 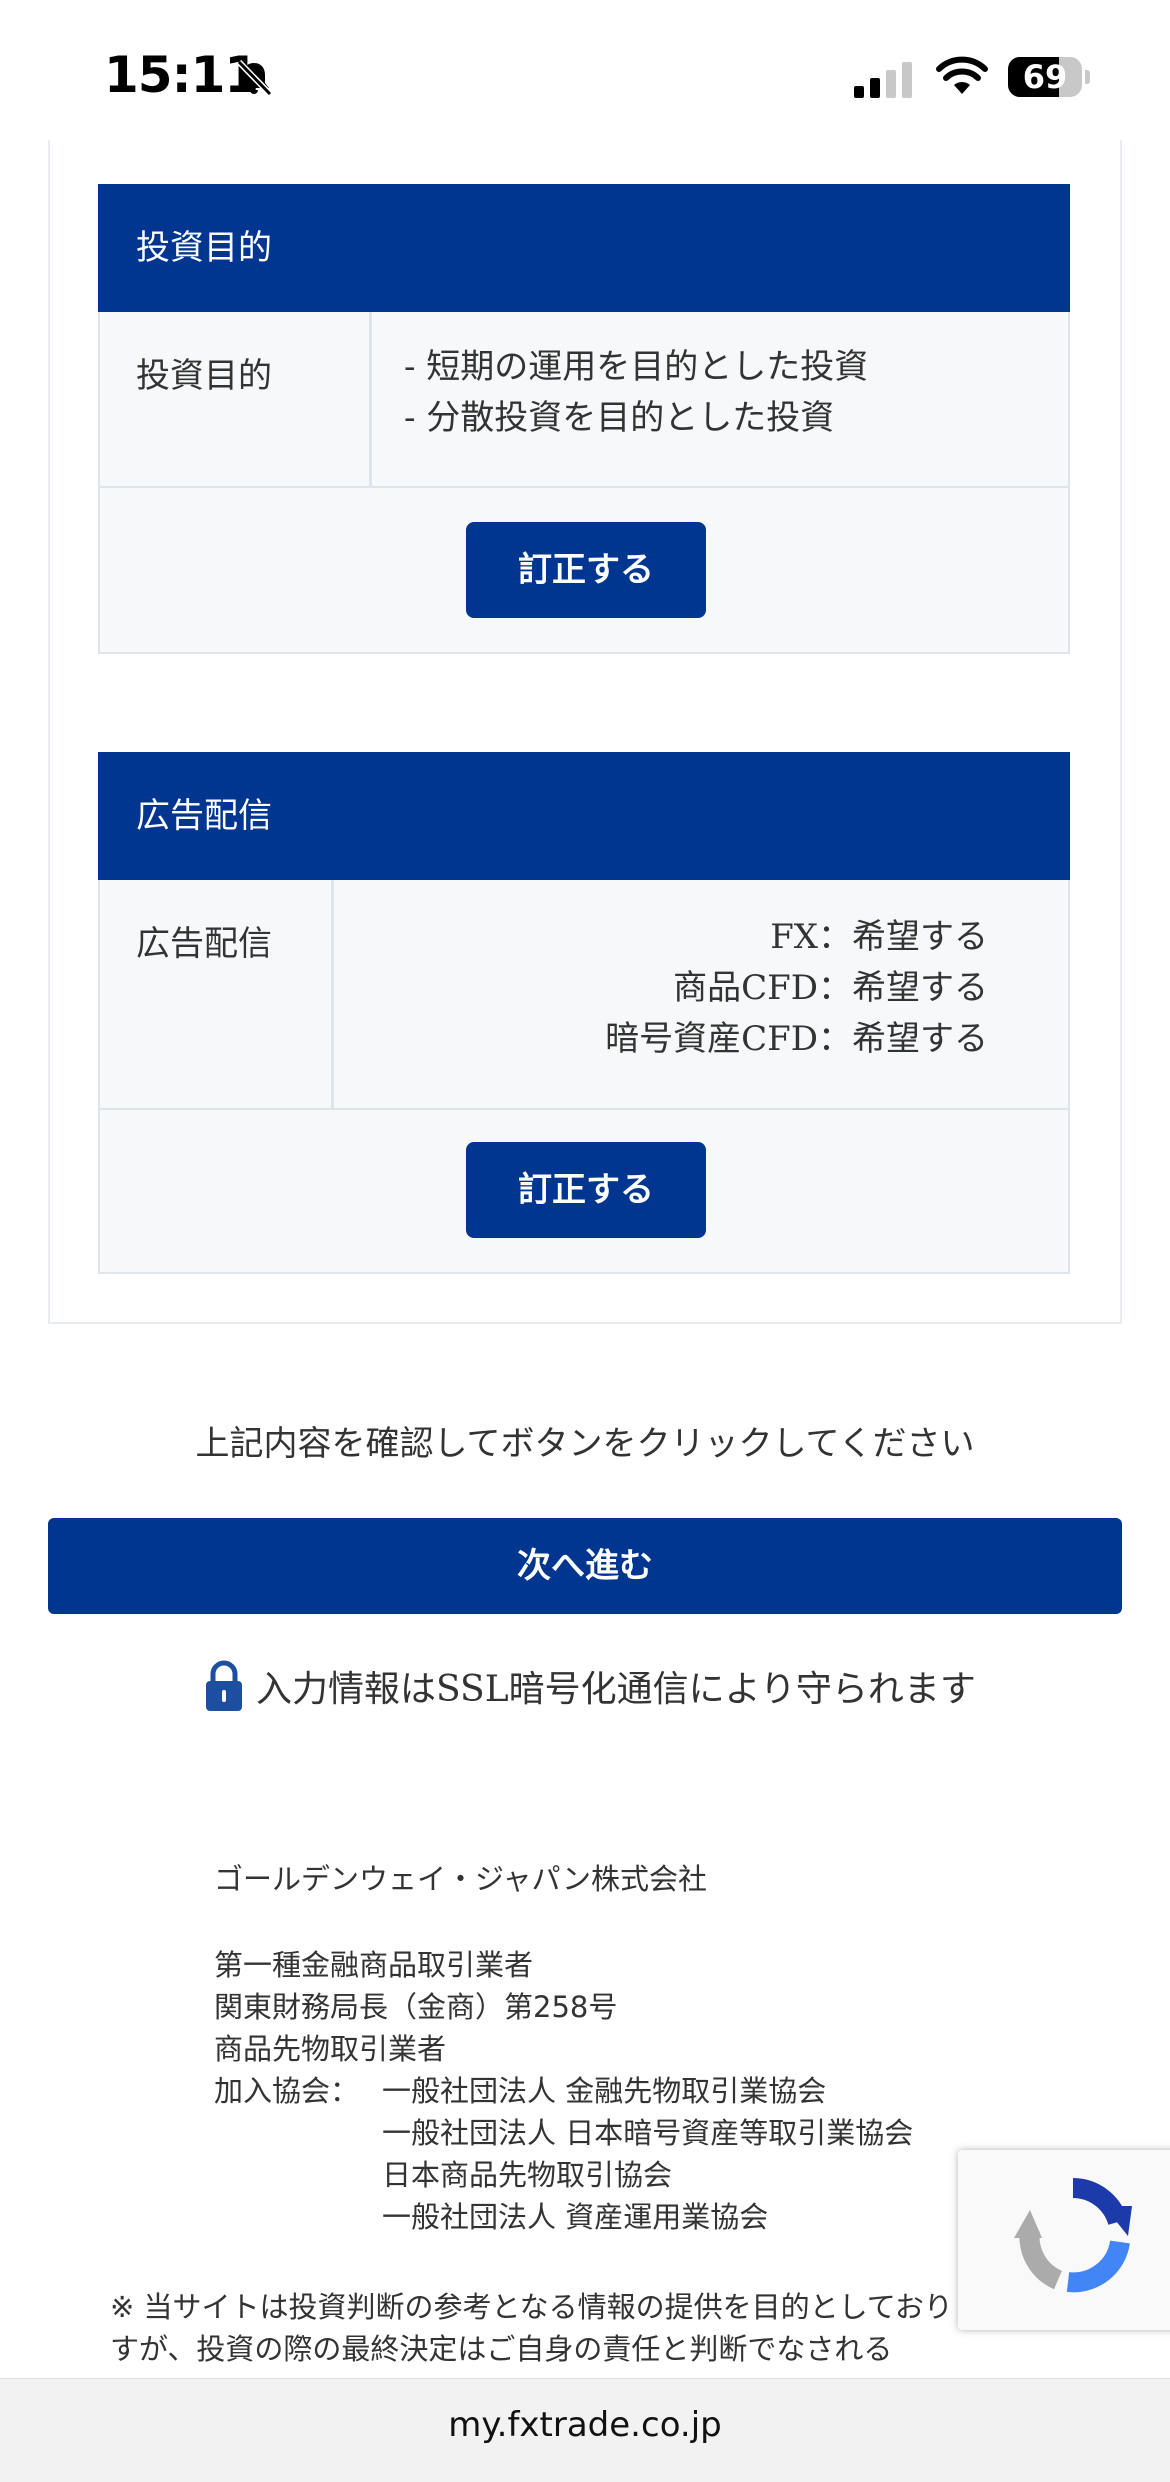 What do you see at coordinates (254, 78) in the screenshot?
I see `bell-slash-icon` at bounding box center [254, 78].